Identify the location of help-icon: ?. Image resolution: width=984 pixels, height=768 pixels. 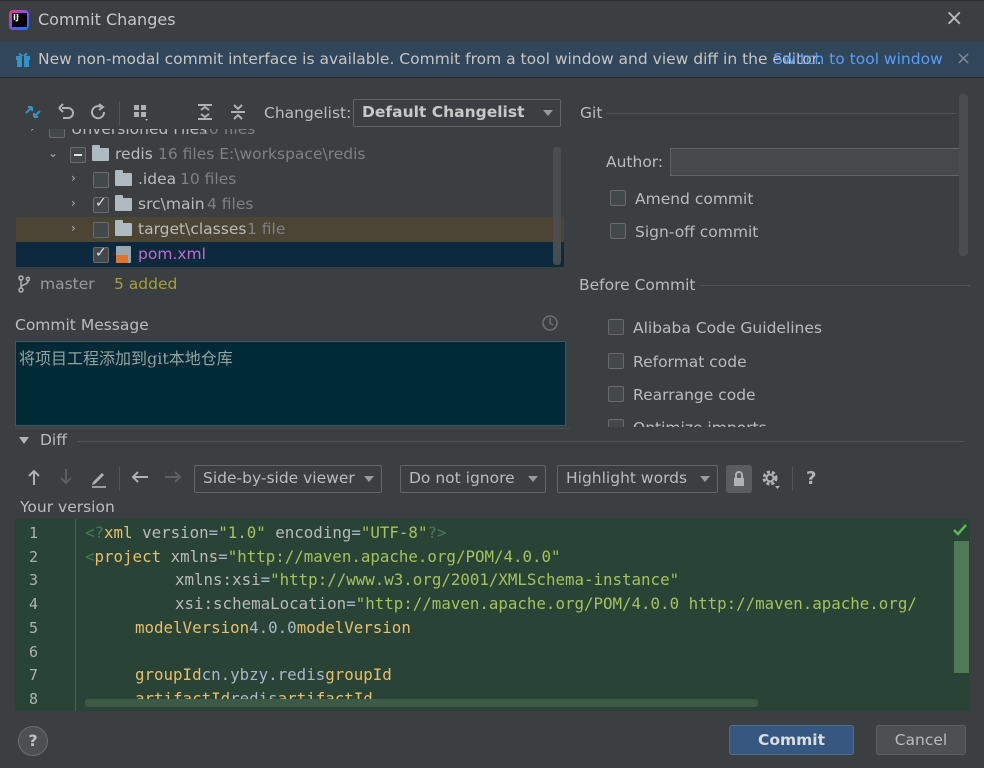
(33, 741).